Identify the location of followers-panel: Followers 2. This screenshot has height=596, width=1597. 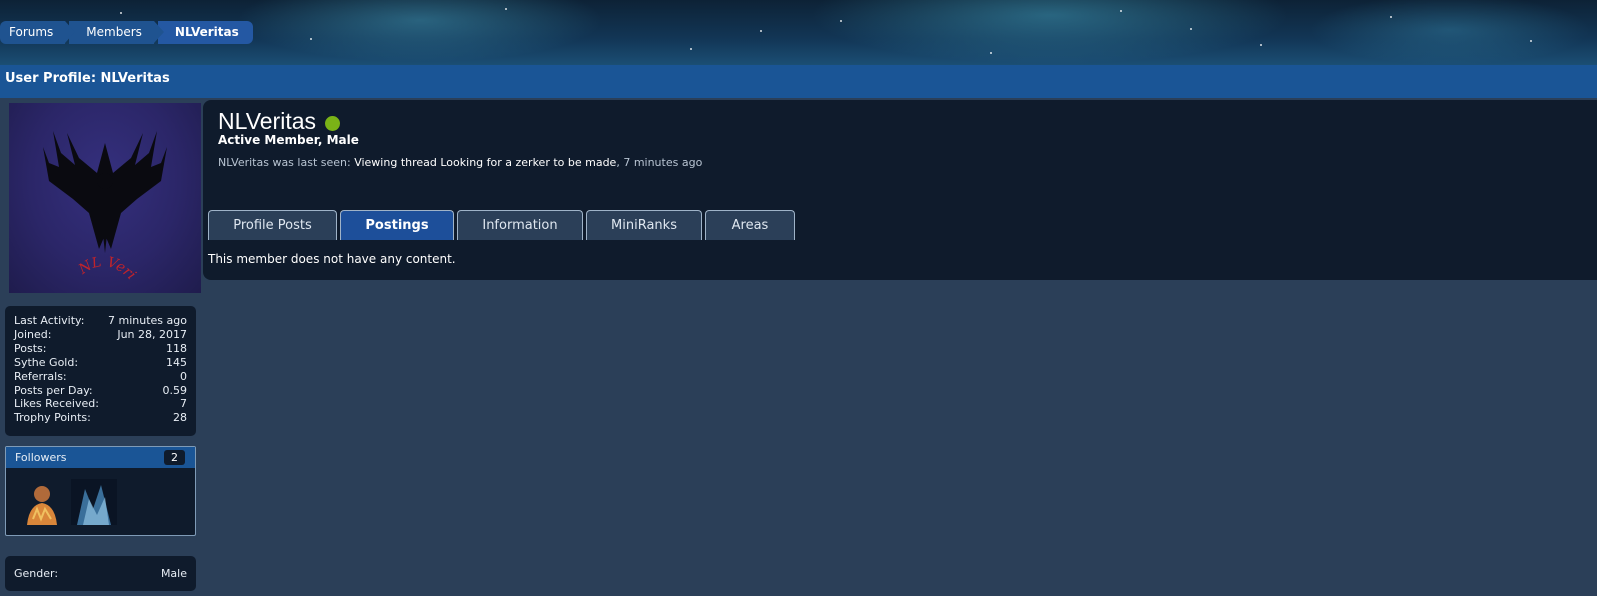
(100, 491).